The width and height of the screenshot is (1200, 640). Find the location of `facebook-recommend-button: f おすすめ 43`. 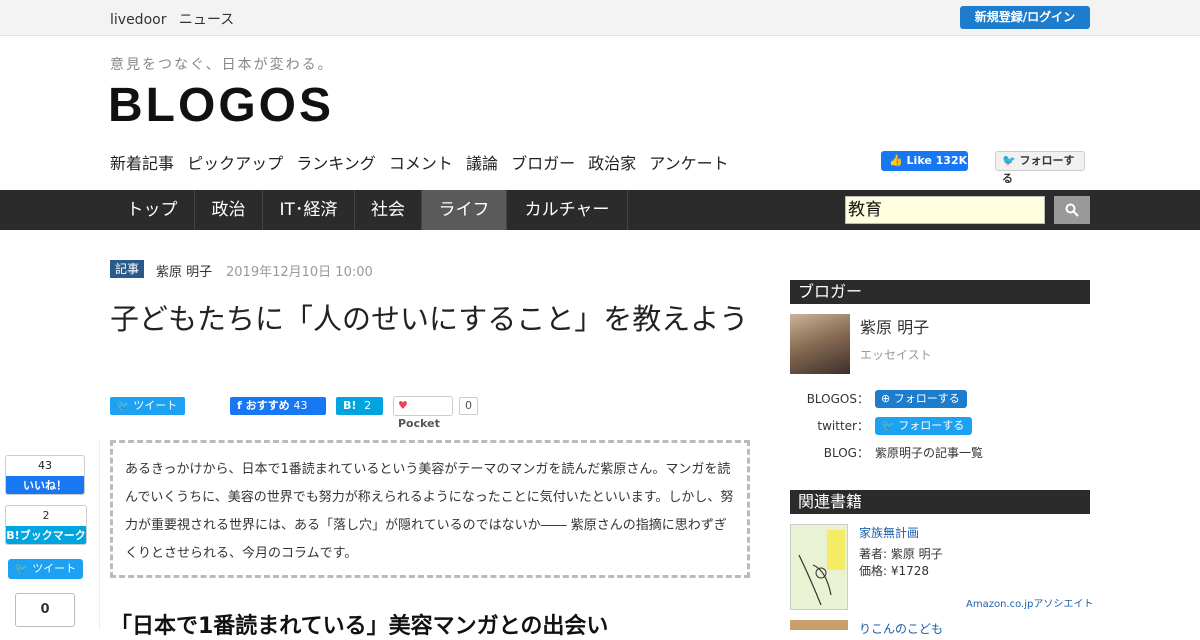

facebook-recommend-button: f おすすめ 43 is located at coordinates (278, 406).